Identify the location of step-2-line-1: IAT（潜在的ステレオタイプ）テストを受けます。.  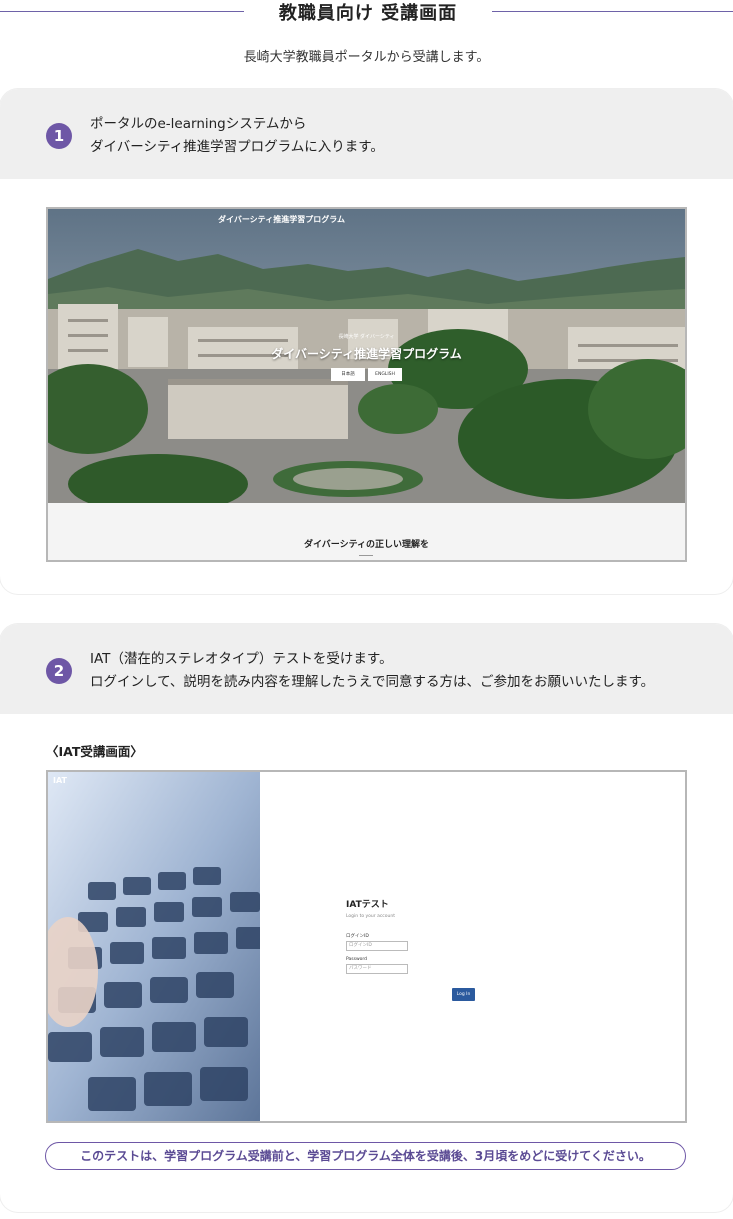
(241, 659).